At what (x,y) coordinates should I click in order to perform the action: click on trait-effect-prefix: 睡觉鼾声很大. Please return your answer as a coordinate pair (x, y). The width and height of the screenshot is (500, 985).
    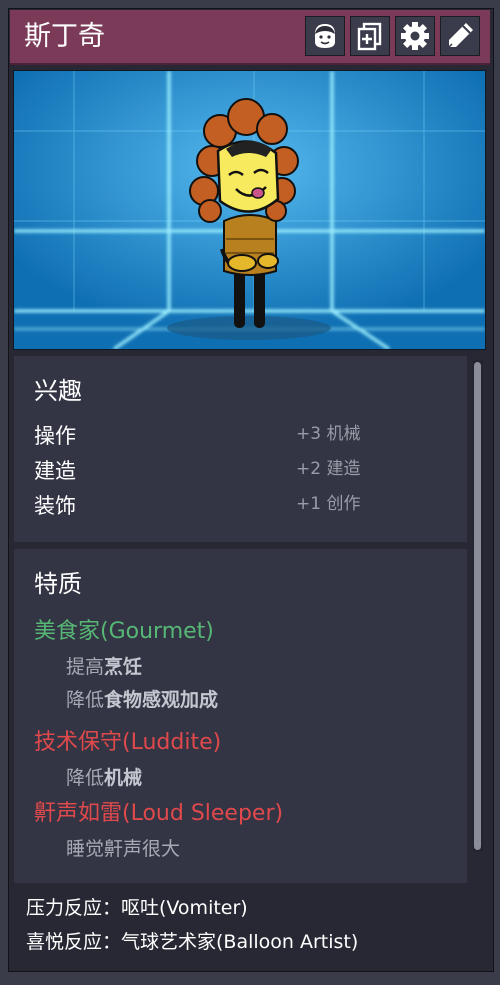
    Looking at the image, I should click on (123, 849).